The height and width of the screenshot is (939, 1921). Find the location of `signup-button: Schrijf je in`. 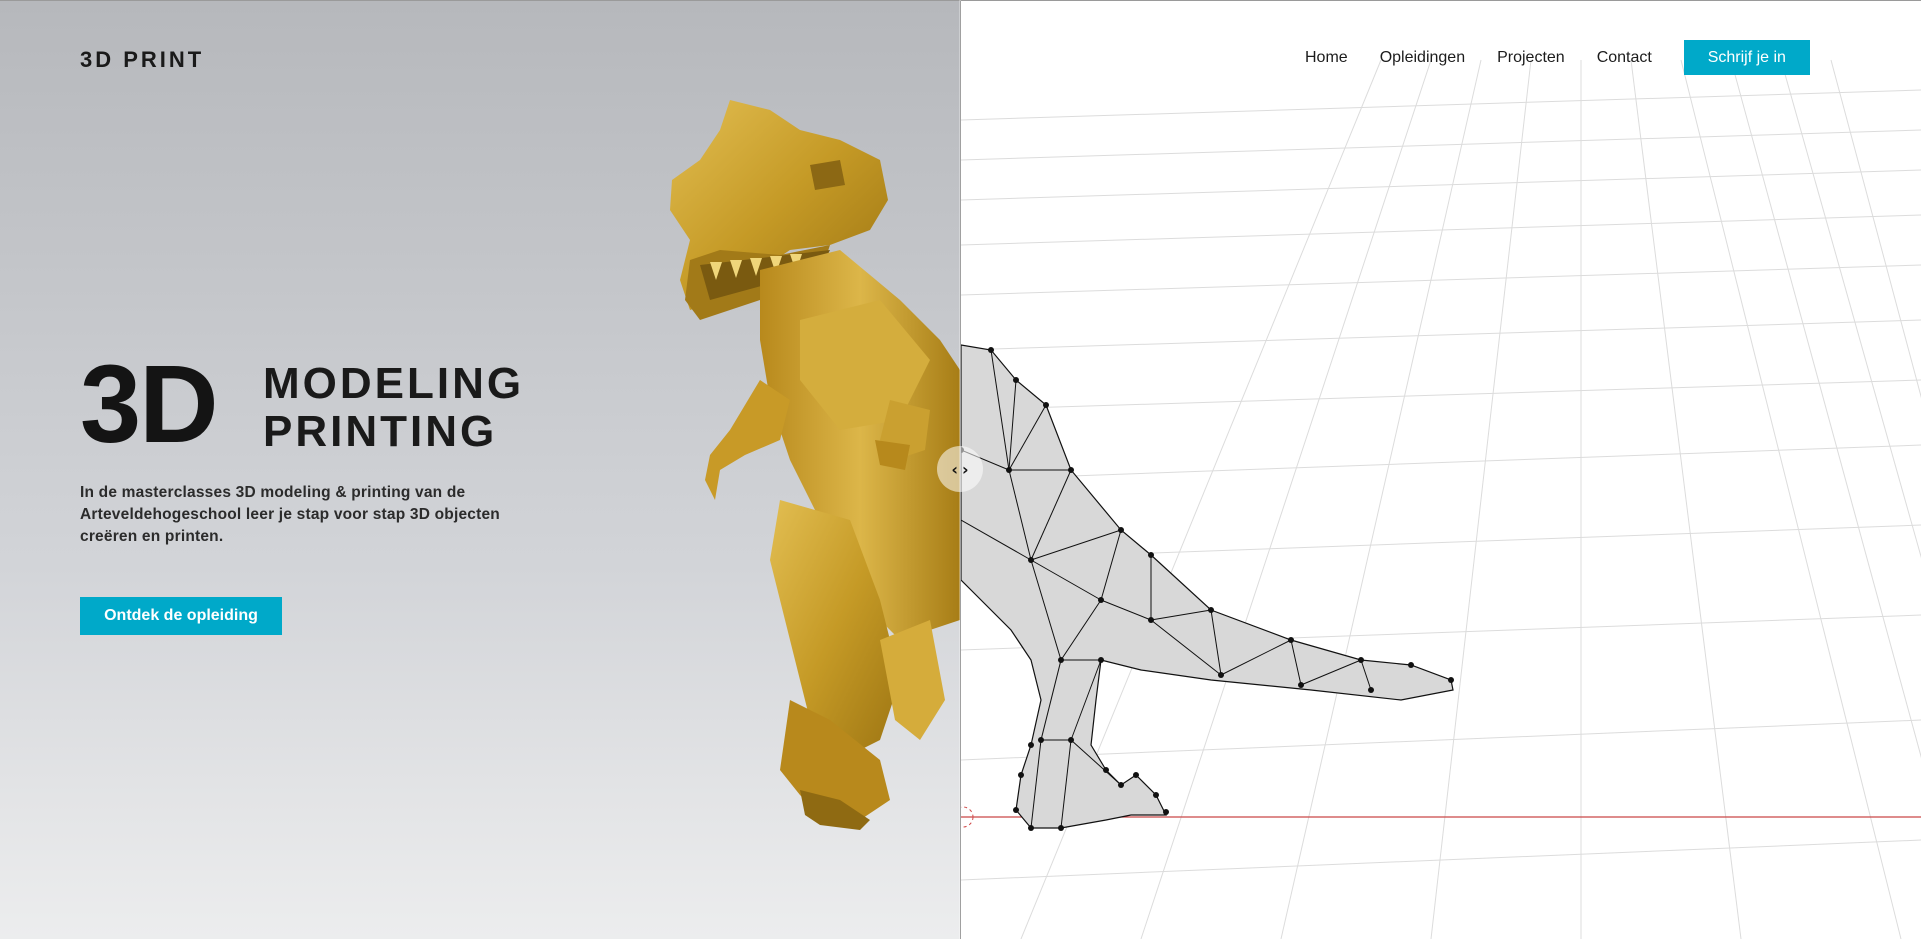

signup-button: Schrijf je in is located at coordinates (1746, 57).